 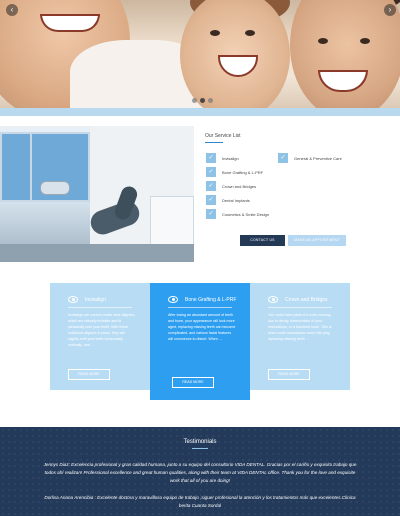 I want to click on service-item-cosmetics: ✓ Cosmetics & Smile Design, so click(x=237, y=214).